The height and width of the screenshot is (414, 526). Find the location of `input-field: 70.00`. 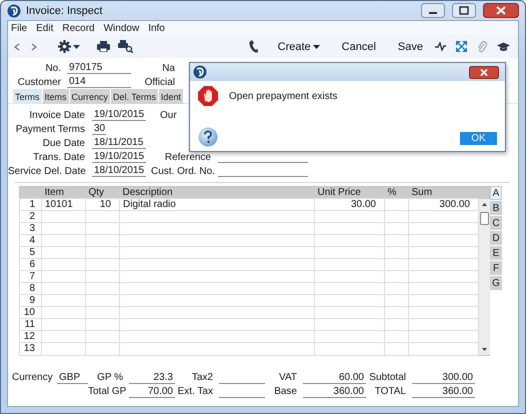

input-field: 70.00 is located at coordinates (152, 392).